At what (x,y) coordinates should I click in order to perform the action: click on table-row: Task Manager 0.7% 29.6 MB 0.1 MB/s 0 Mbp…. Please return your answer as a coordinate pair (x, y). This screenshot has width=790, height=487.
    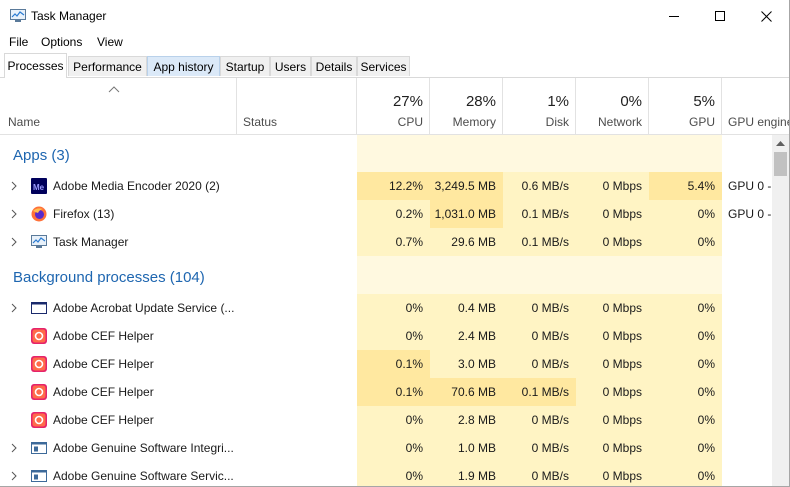
    Looking at the image, I should click on (386, 242).